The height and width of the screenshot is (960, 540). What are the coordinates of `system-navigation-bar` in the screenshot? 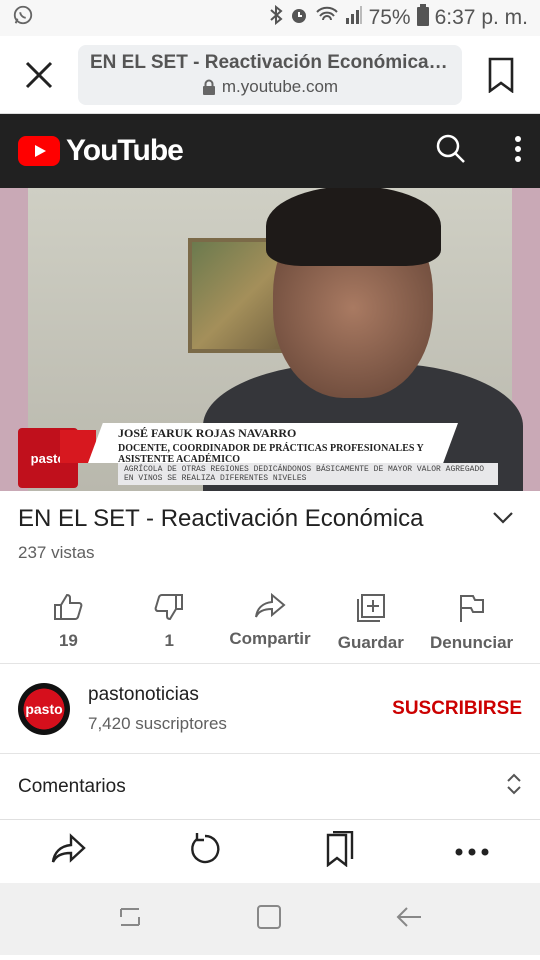 It's located at (270, 919).